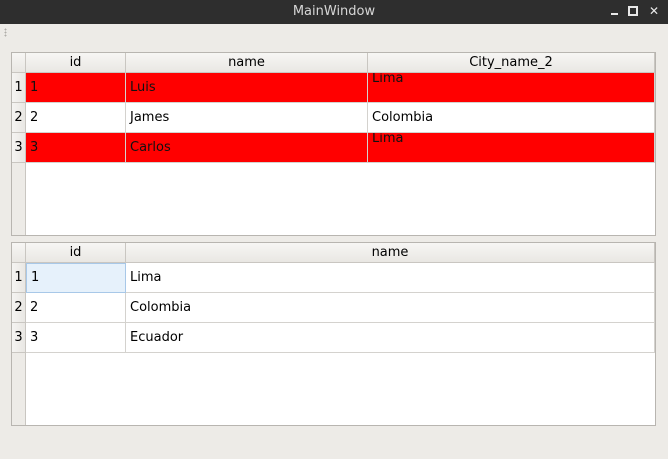 This screenshot has width=668, height=459. I want to click on maximize-icon, so click(633, 11).